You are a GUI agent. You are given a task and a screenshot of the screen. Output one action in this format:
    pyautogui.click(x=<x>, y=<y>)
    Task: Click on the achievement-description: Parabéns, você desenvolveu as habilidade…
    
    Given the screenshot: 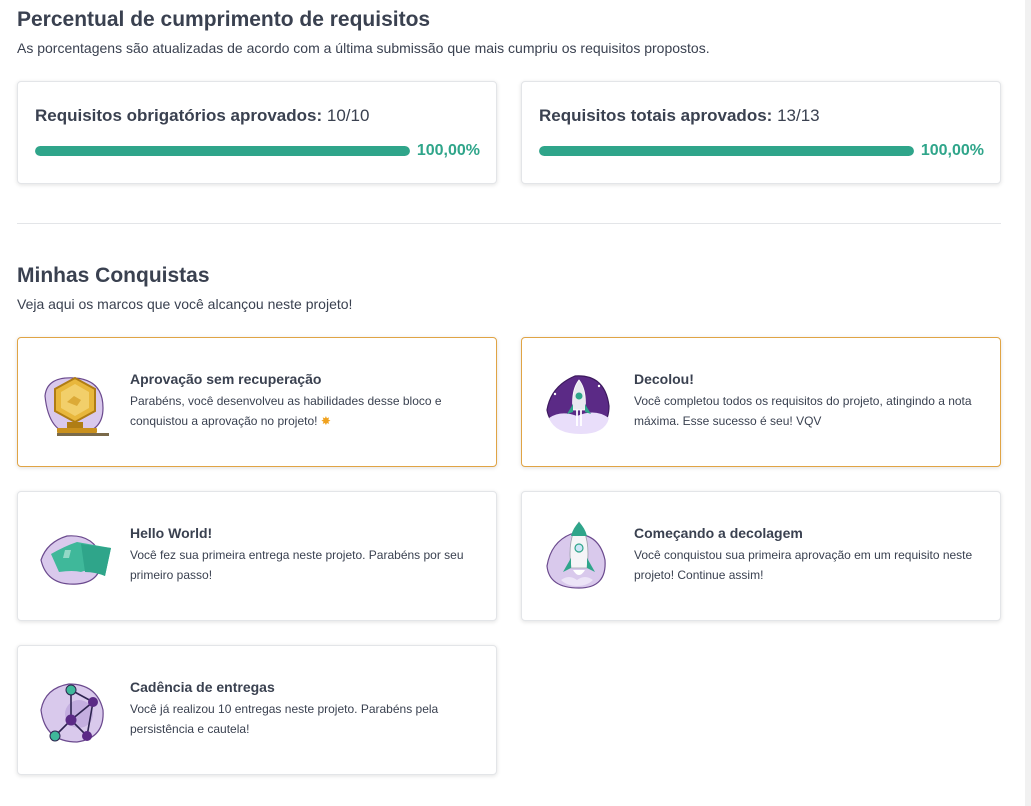 What is the action you would take?
    pyautogui.click(x=286, y=411)
    